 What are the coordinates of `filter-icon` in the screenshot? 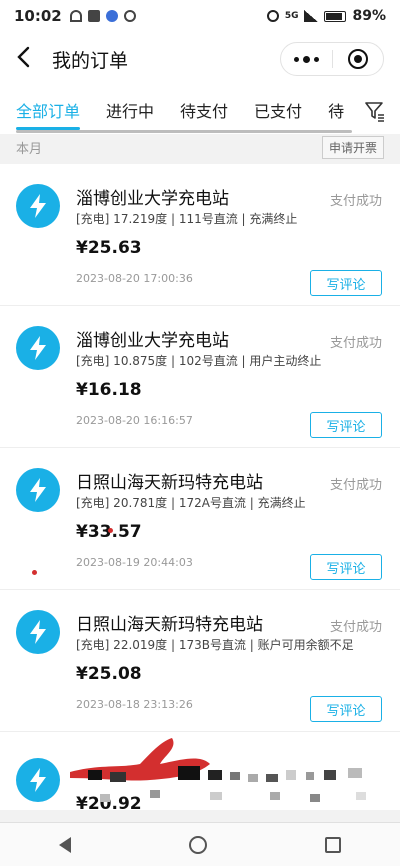 It's located at (375, 111).